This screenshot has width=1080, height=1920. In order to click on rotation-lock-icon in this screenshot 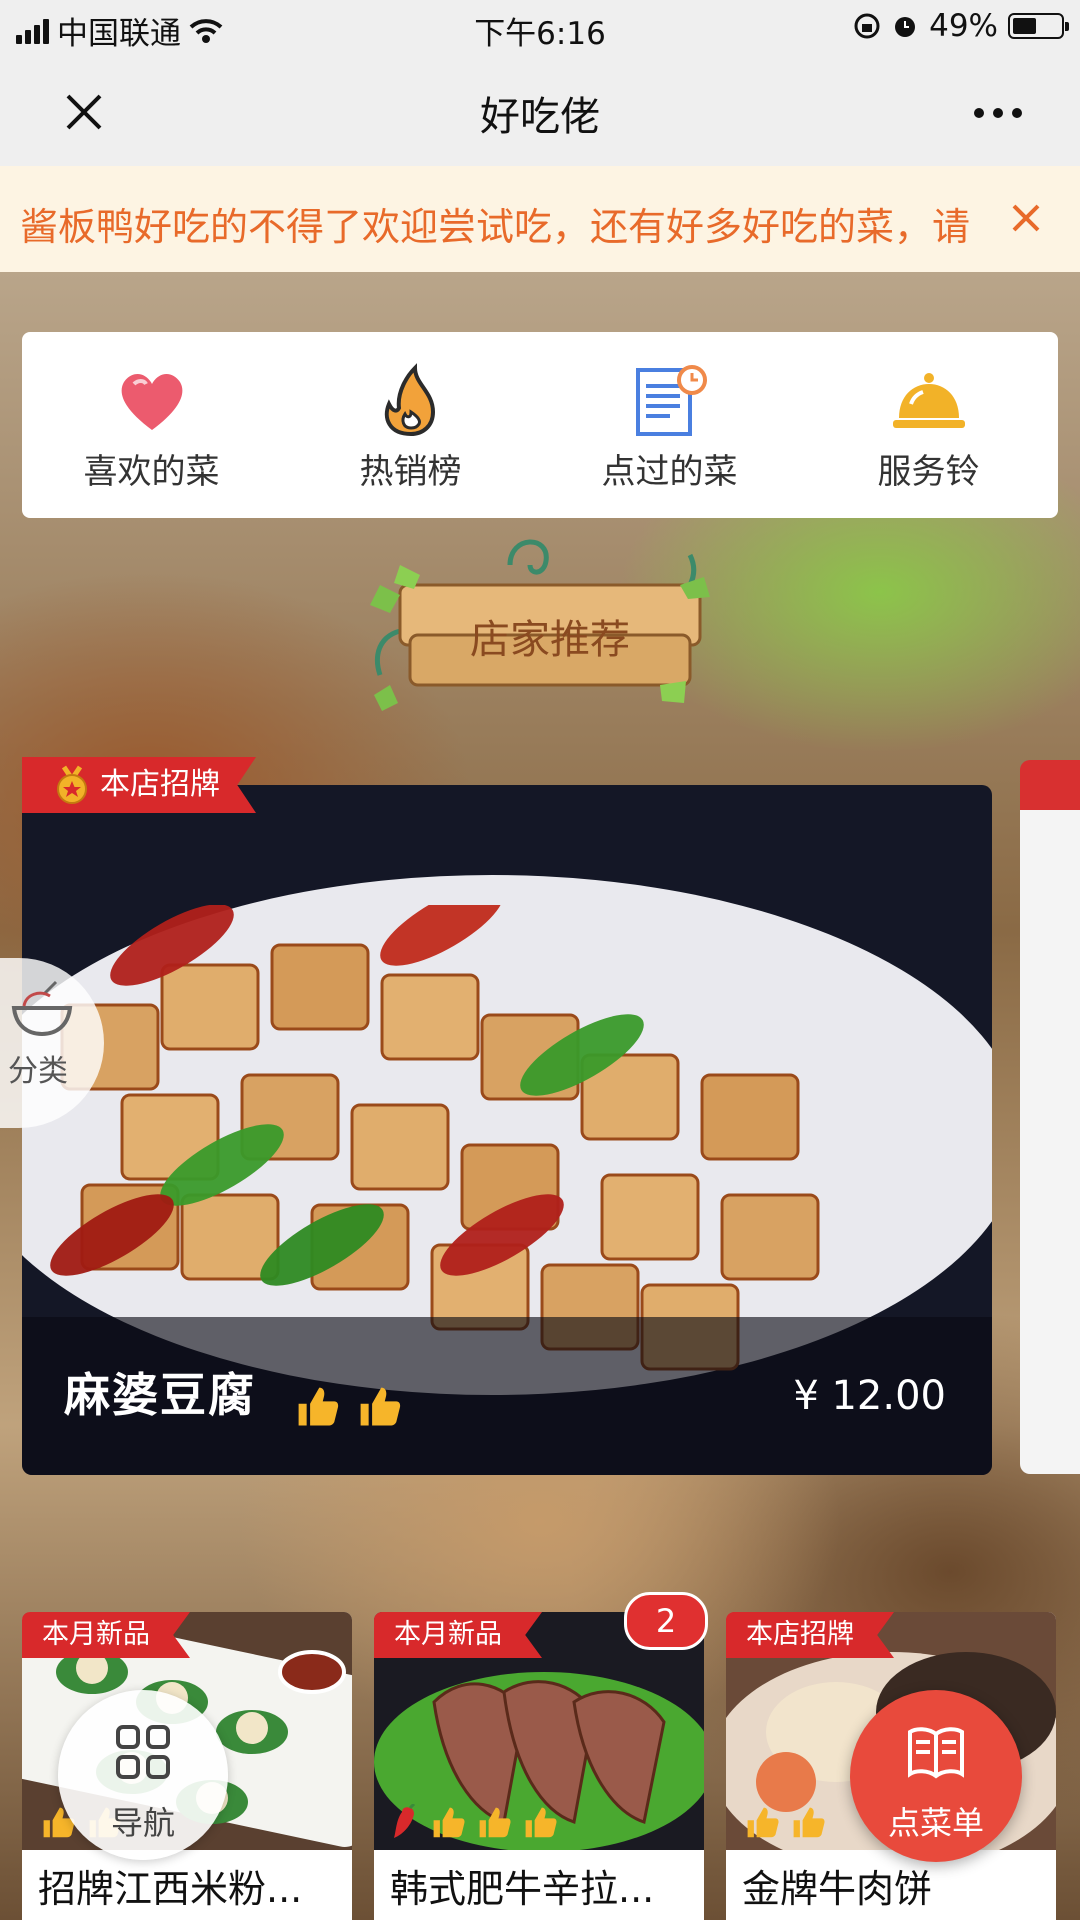, I will do `click(867, 26)`.